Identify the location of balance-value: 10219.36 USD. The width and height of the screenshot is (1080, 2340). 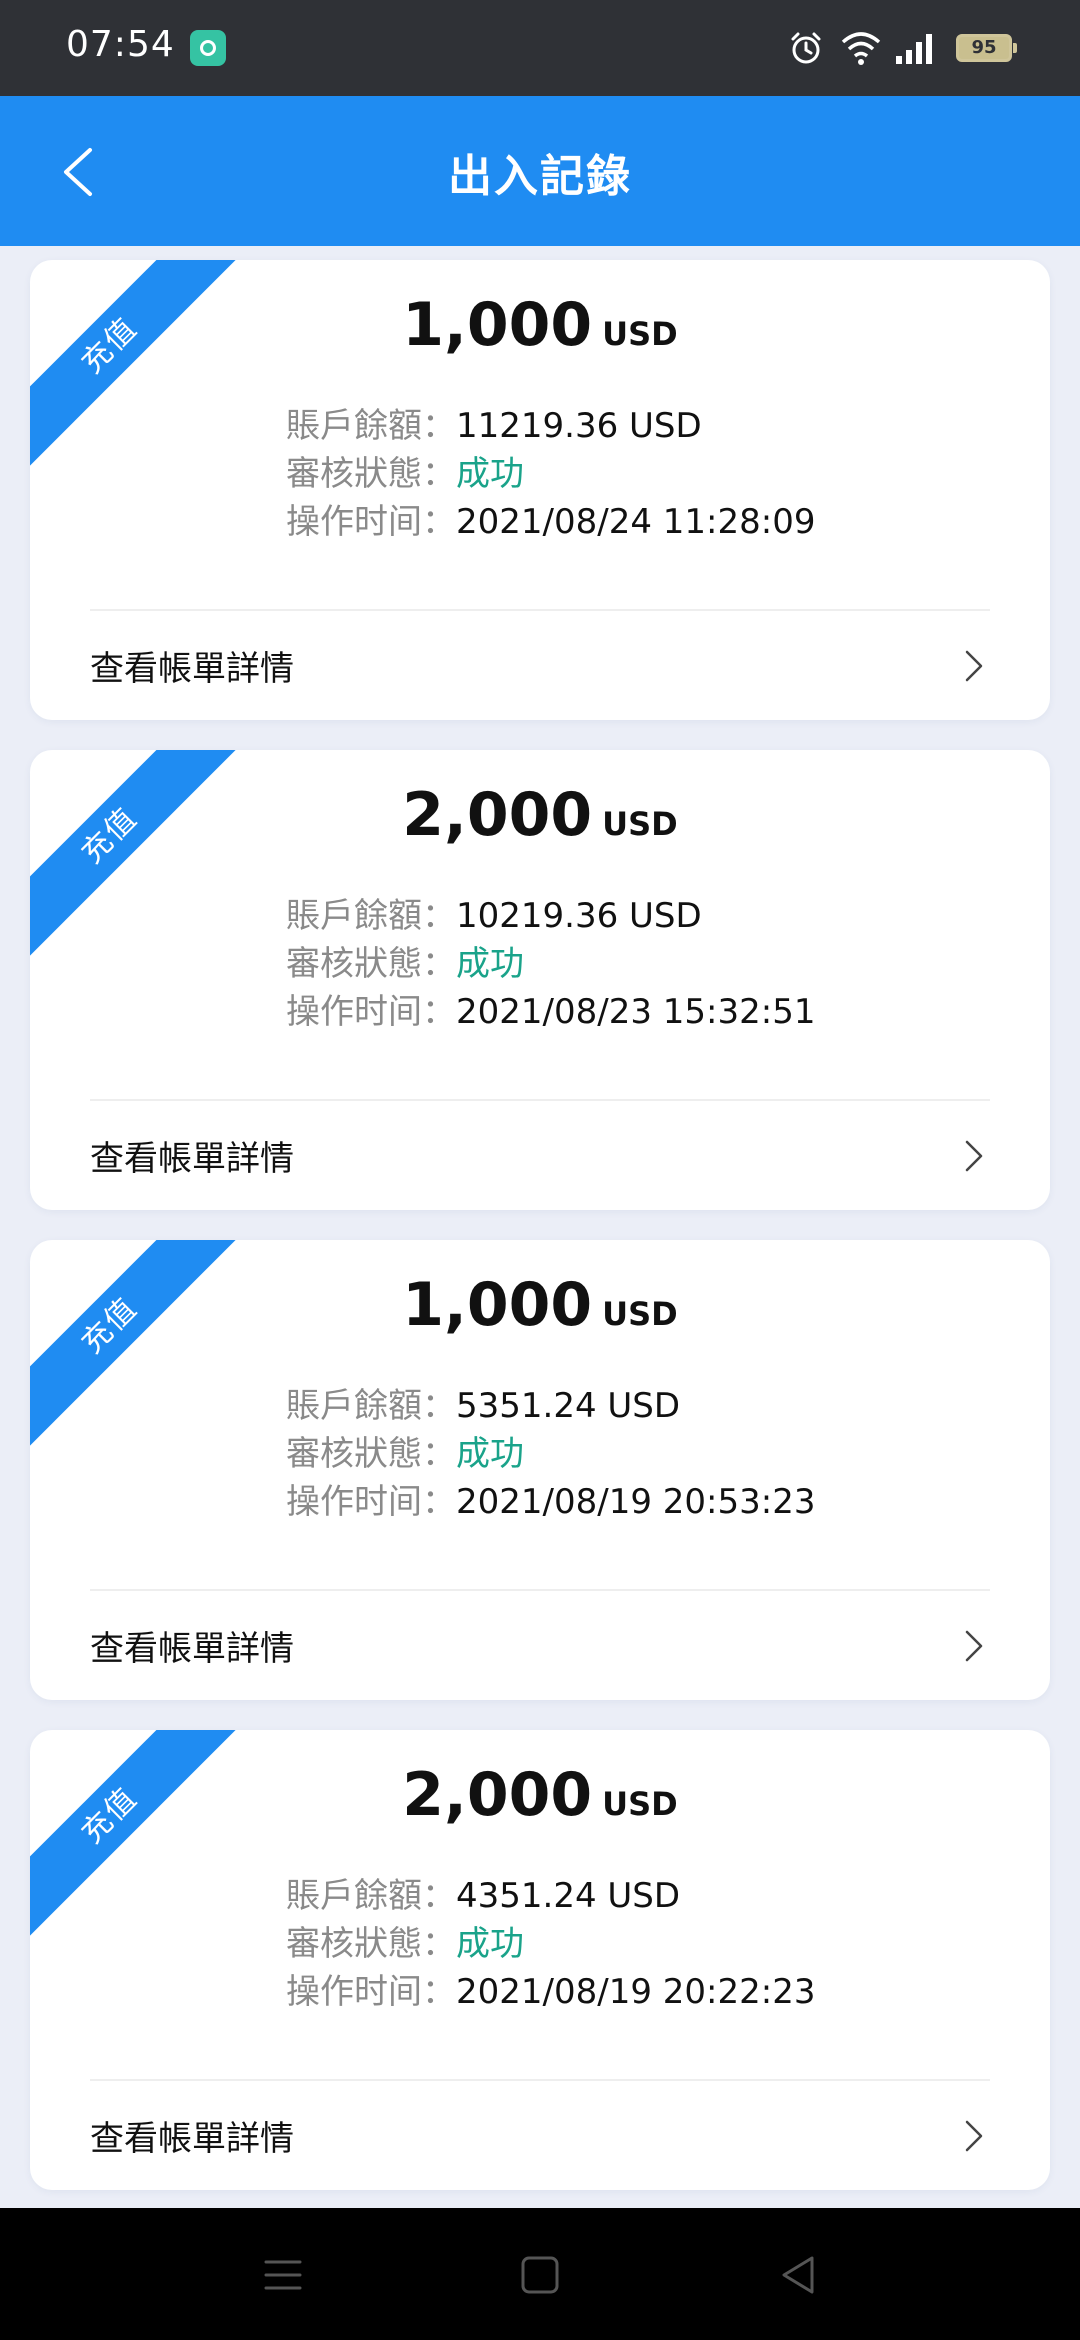
(579, 916).